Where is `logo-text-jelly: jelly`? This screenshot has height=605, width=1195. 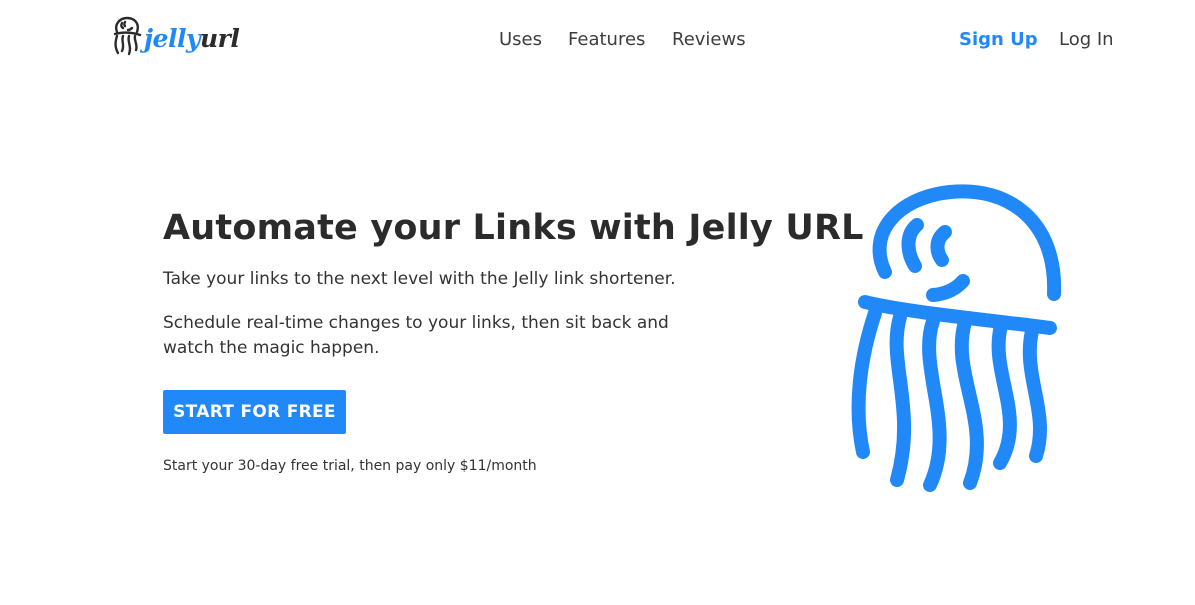
logo-text-jelly: jelly is located at coordinates (172, 38).